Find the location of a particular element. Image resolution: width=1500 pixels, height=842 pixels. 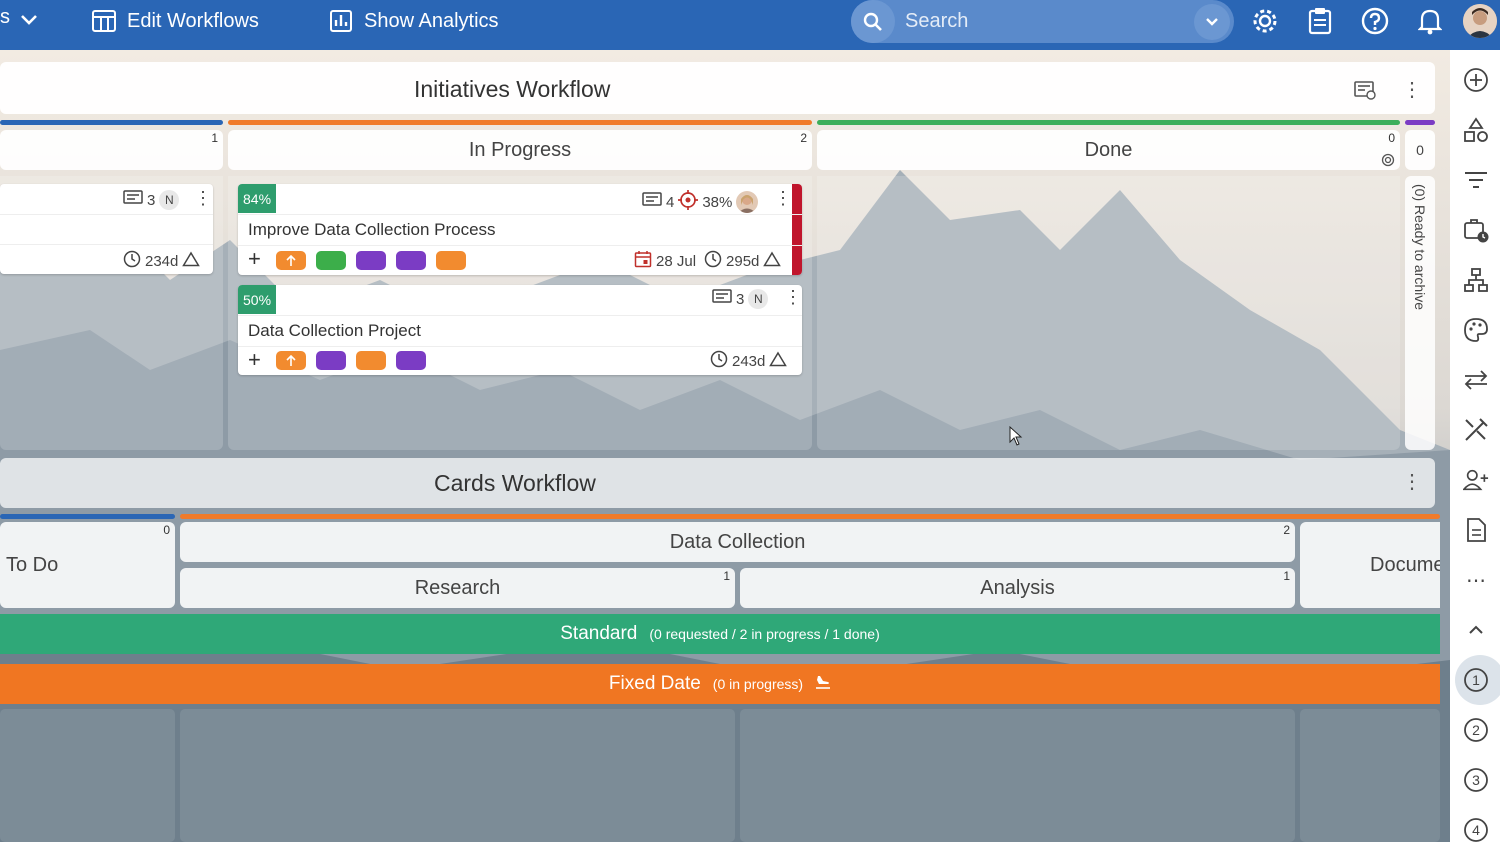

card-dates: 28 Jul 295d is located at coordinates (708, 261).